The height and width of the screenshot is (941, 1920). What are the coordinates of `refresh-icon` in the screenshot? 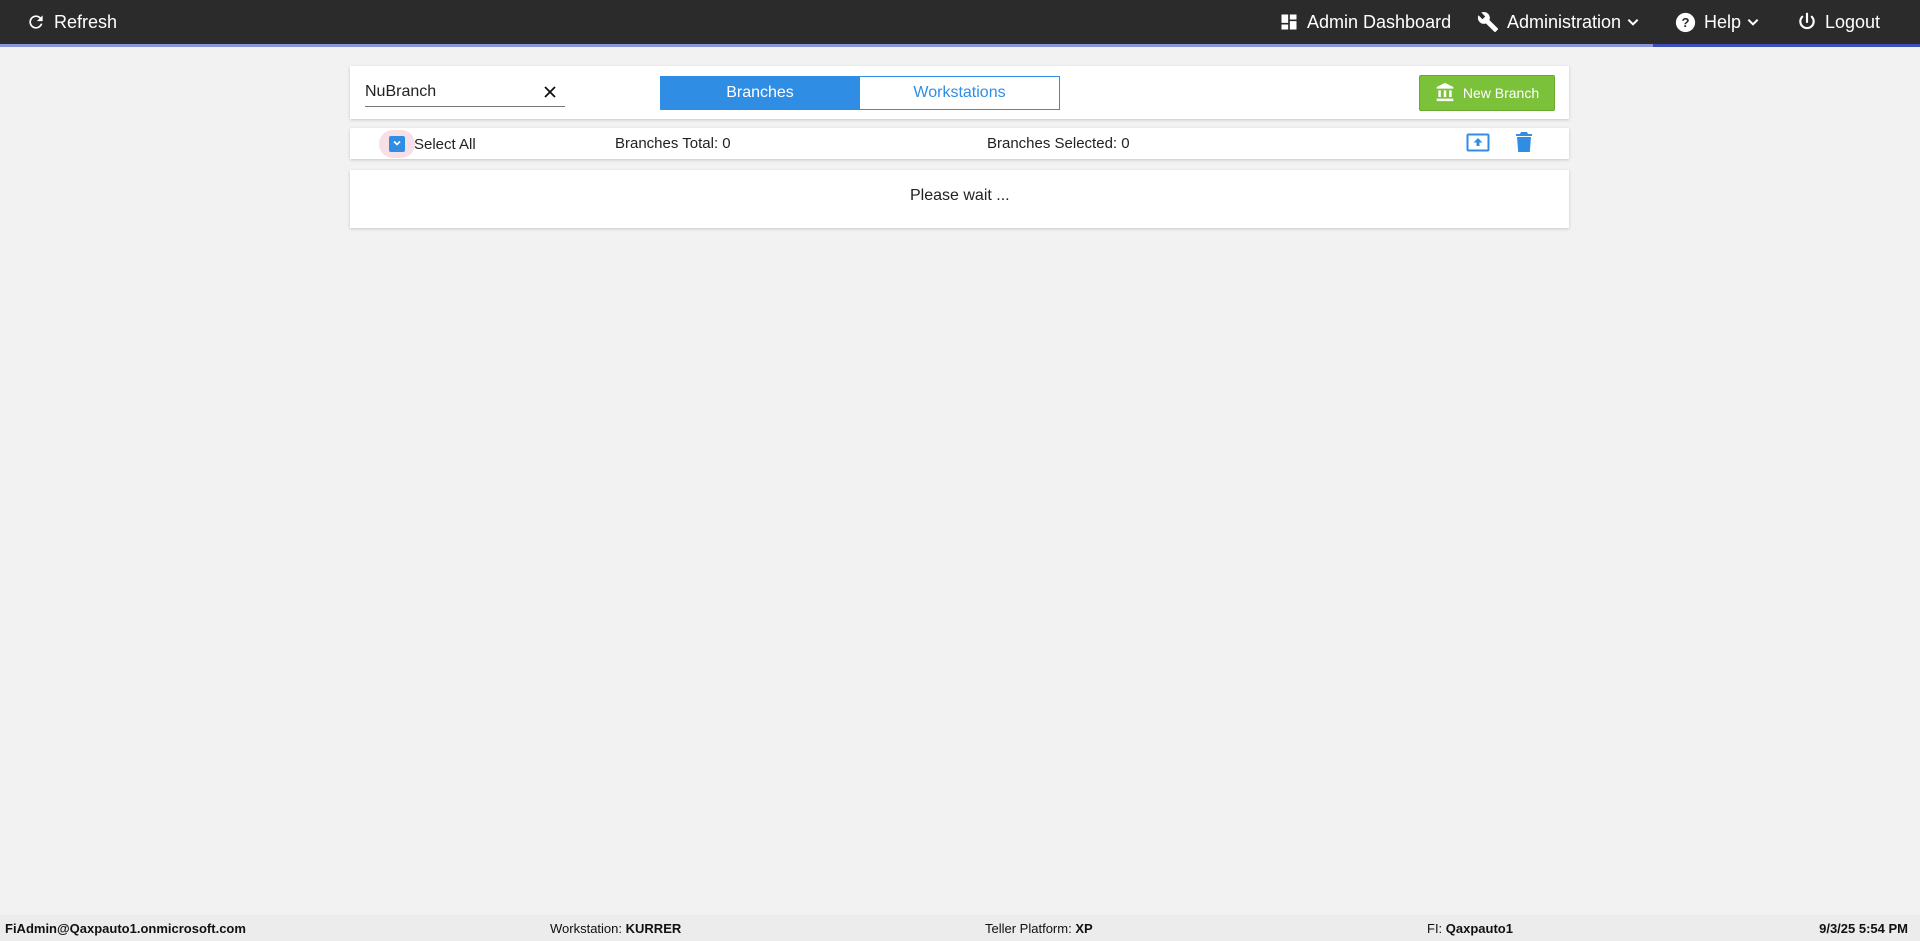 It's located at (36, 22).